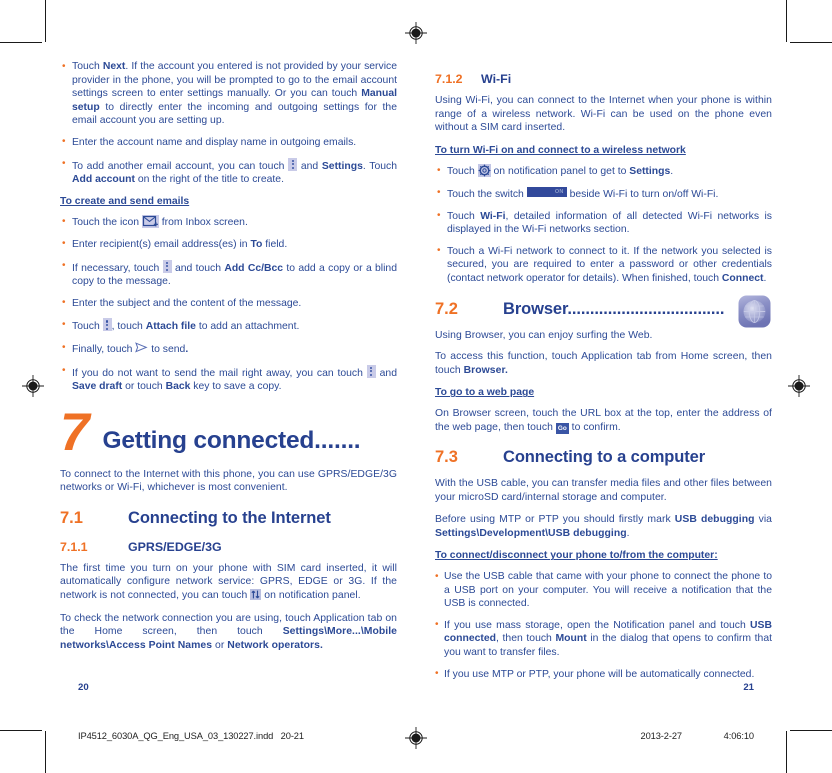 This screenshot has height=773, width=832. I want to click on body-text: on notification panel to get to, so click(560, 172).